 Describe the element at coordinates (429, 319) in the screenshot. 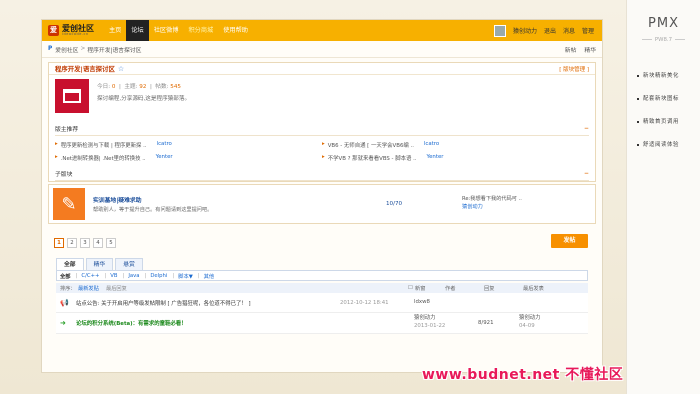

I see `thread-author: 猿创动力` at that location.